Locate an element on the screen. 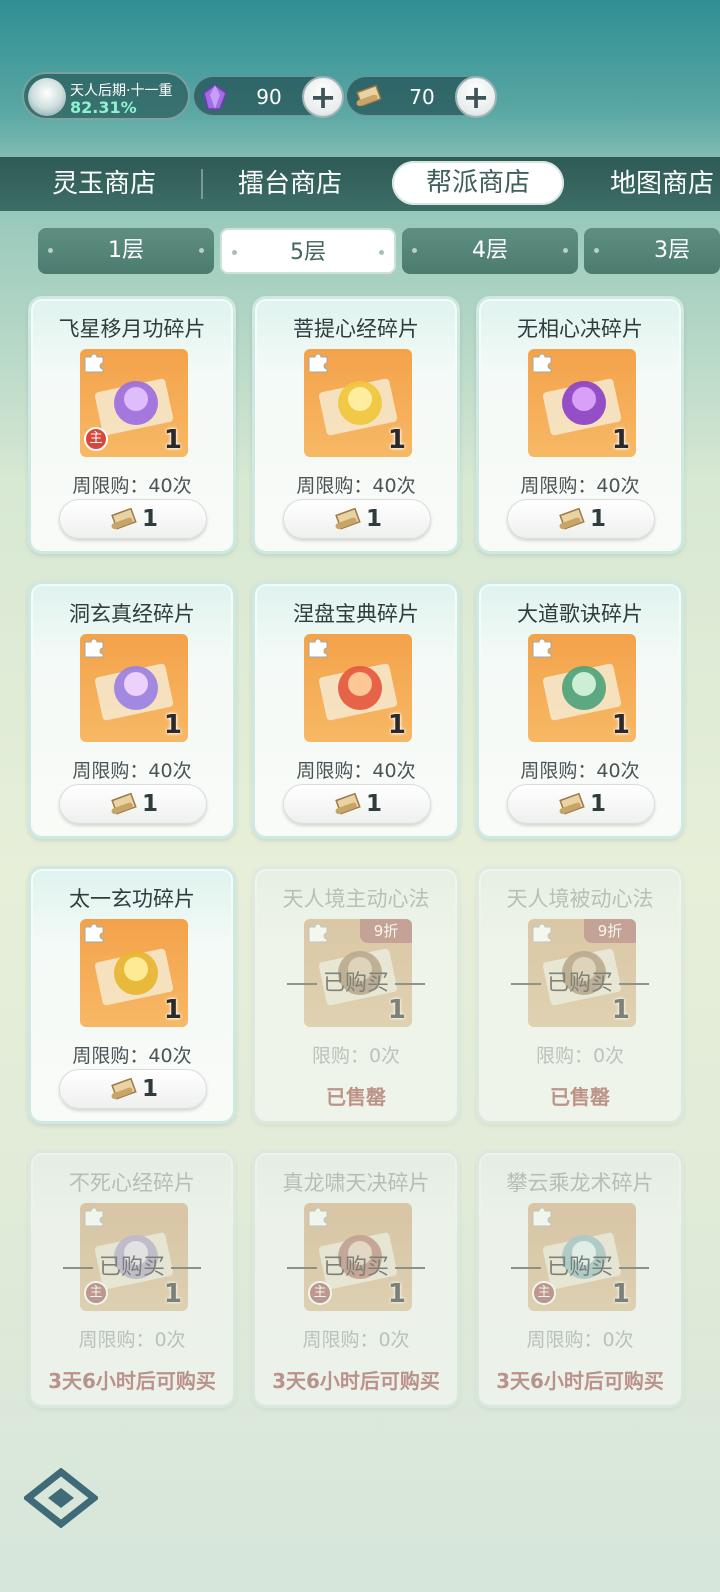 The width and height of the screenshot is (720, 1592). floor-tab-1: 1层 is located at coordinates (126, 251).